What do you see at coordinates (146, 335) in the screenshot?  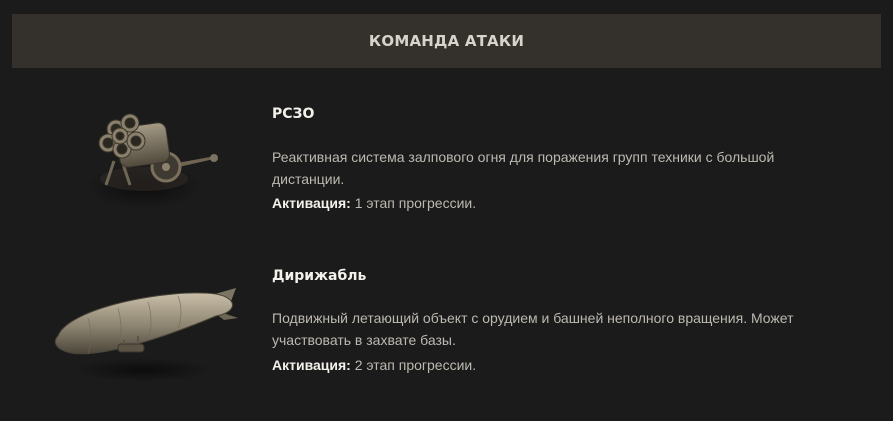 I see `airship-icon` at bounding box center [146, 335].